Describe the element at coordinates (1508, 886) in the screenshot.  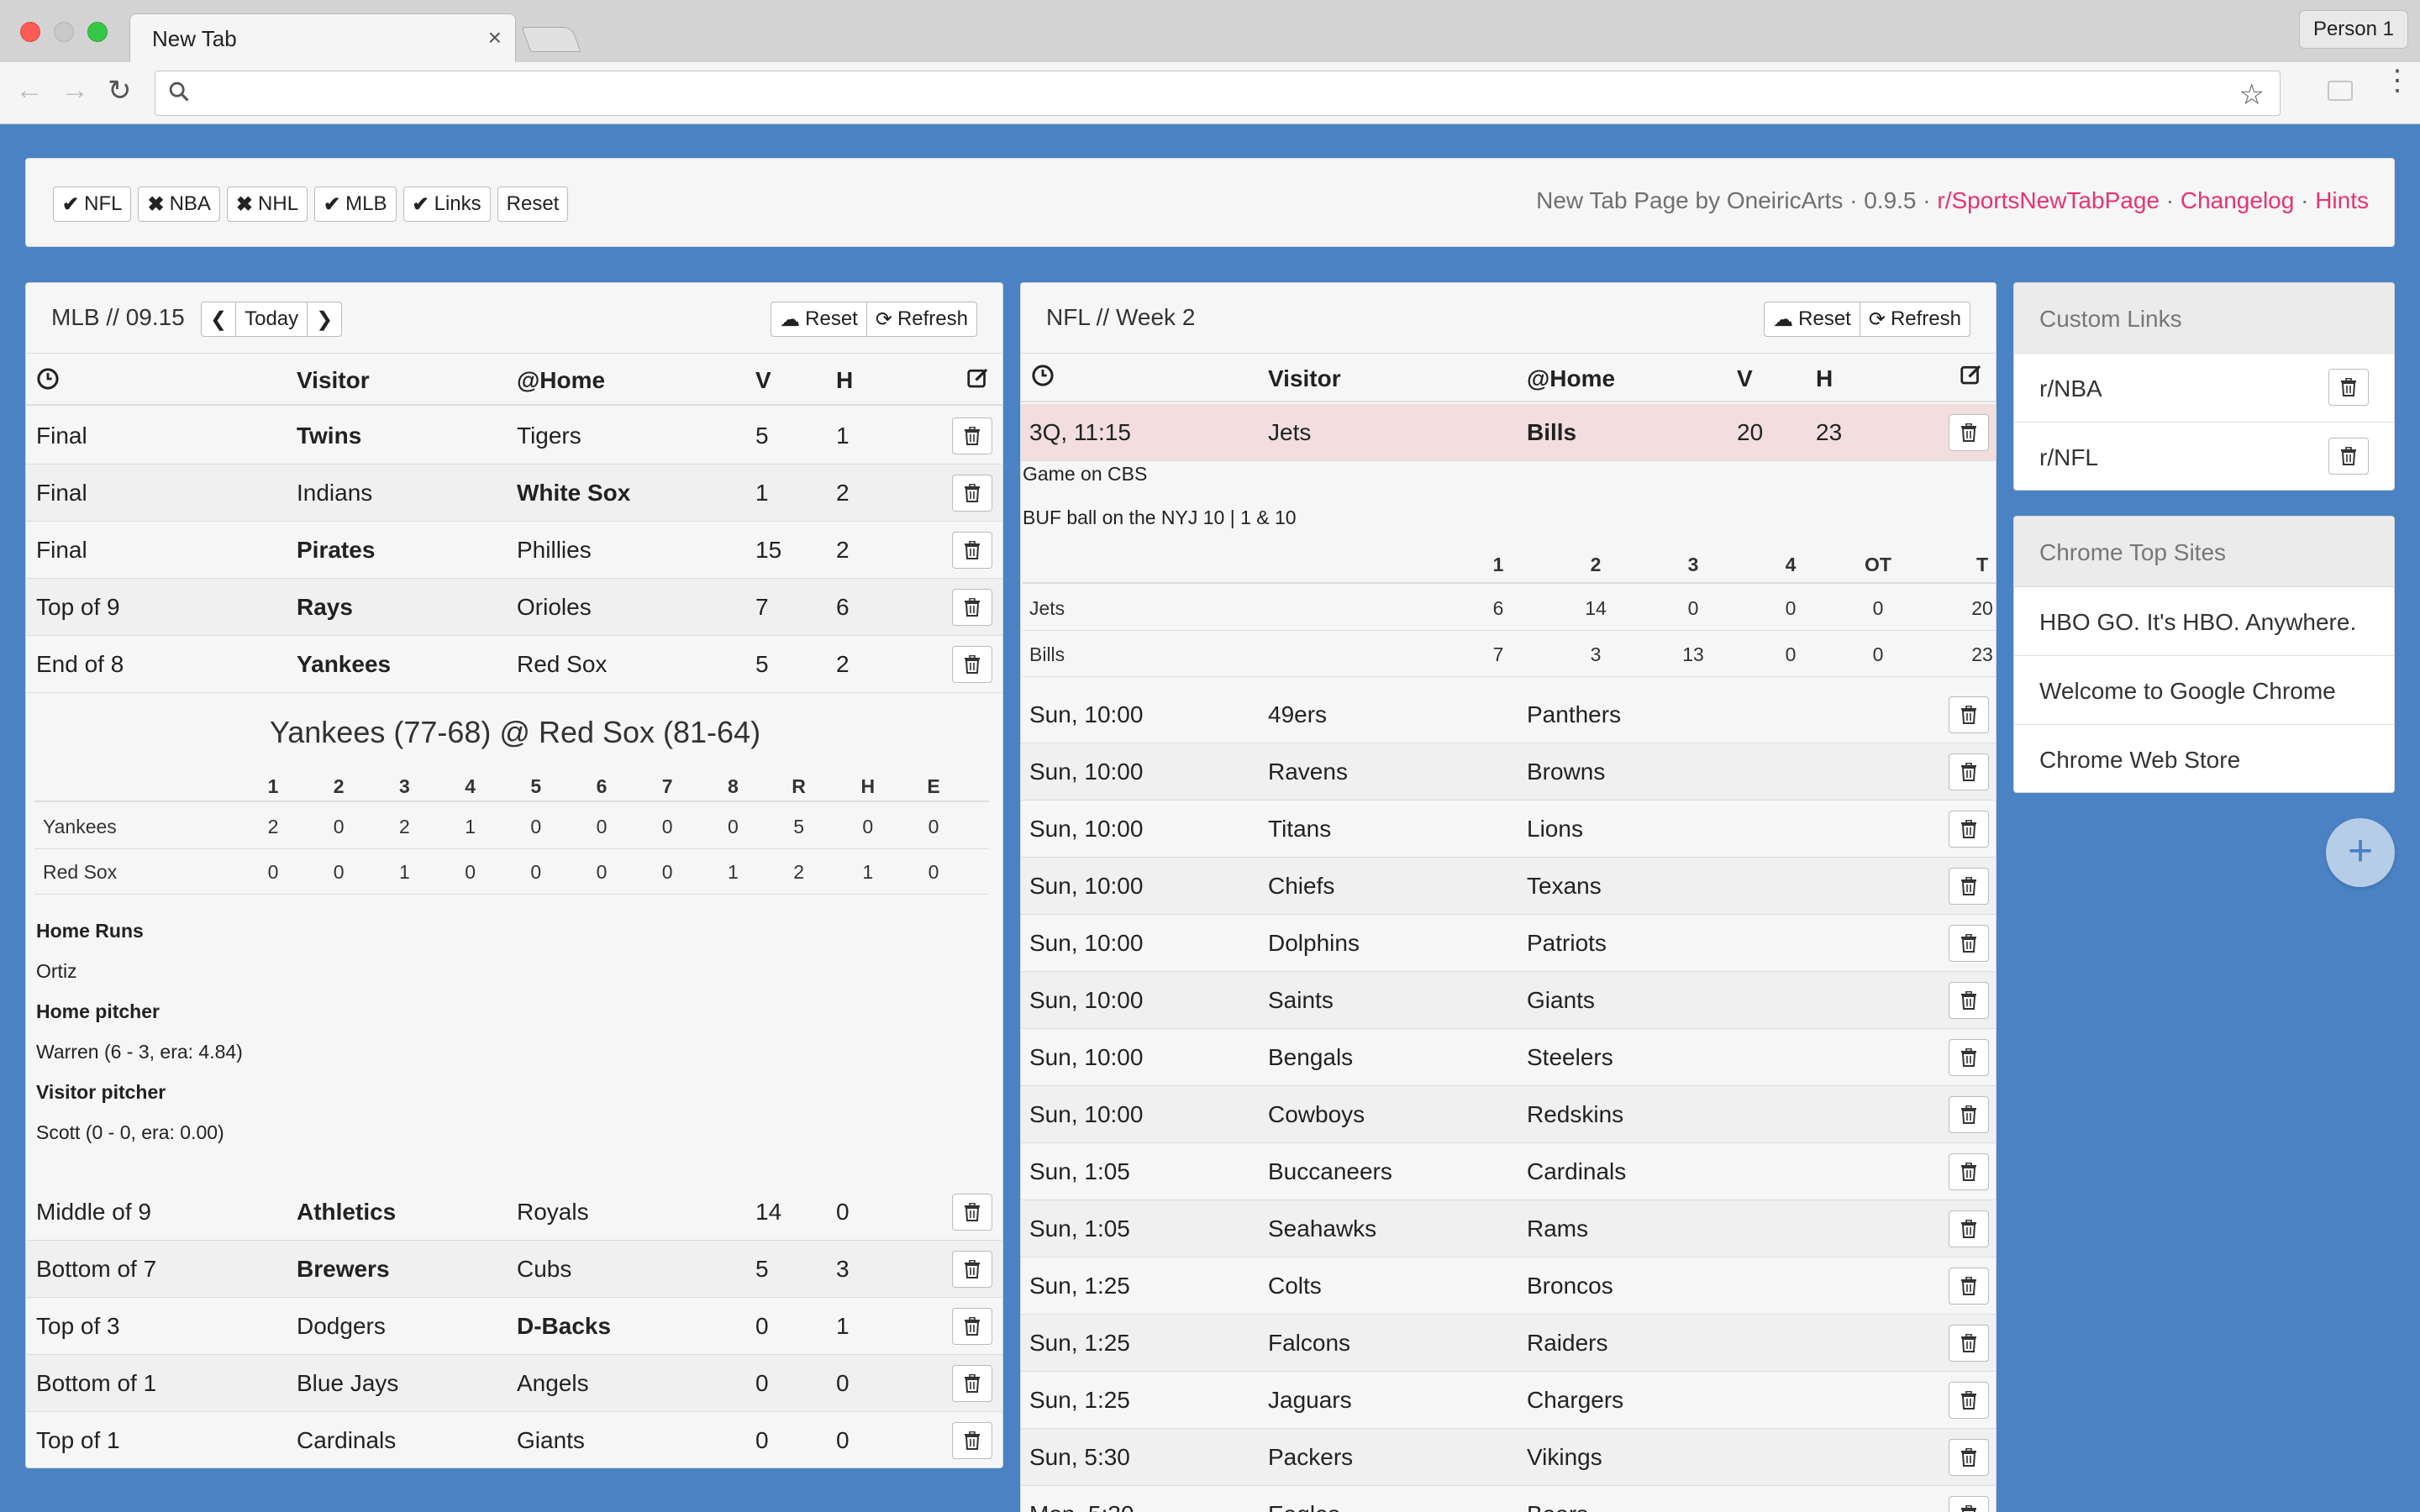
I see `game-row: Sun, 10:00 Chiefs Texans` at that location.